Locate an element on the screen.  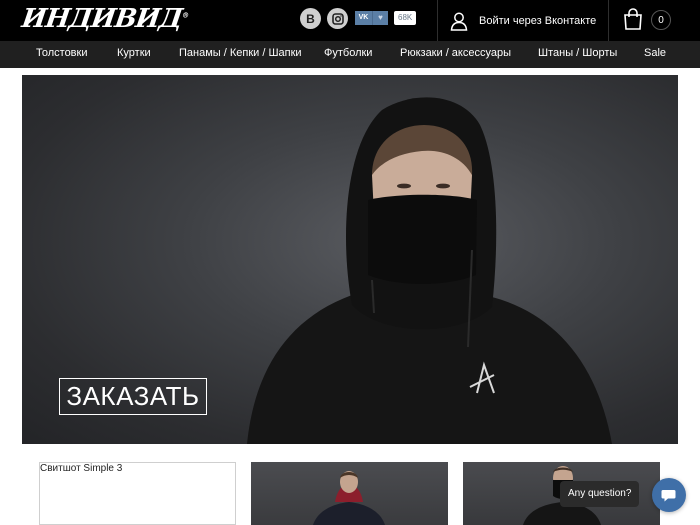
product-card is located at coordinates (349, 493).